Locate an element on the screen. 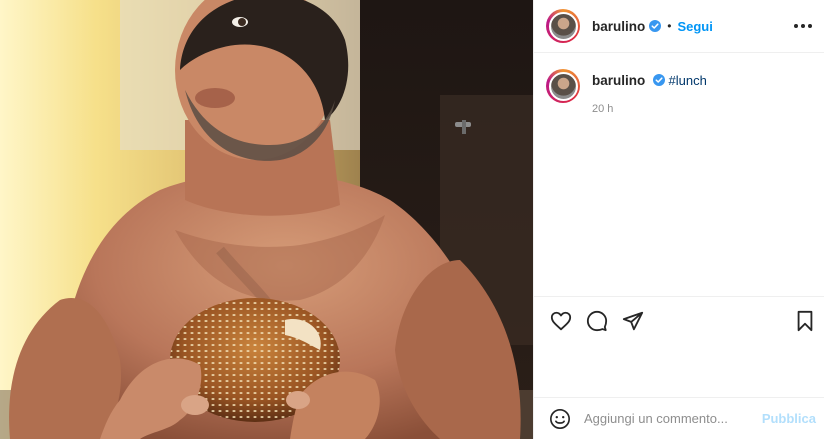  post-header: barulino • Segui is located at coordinates (679, 26).